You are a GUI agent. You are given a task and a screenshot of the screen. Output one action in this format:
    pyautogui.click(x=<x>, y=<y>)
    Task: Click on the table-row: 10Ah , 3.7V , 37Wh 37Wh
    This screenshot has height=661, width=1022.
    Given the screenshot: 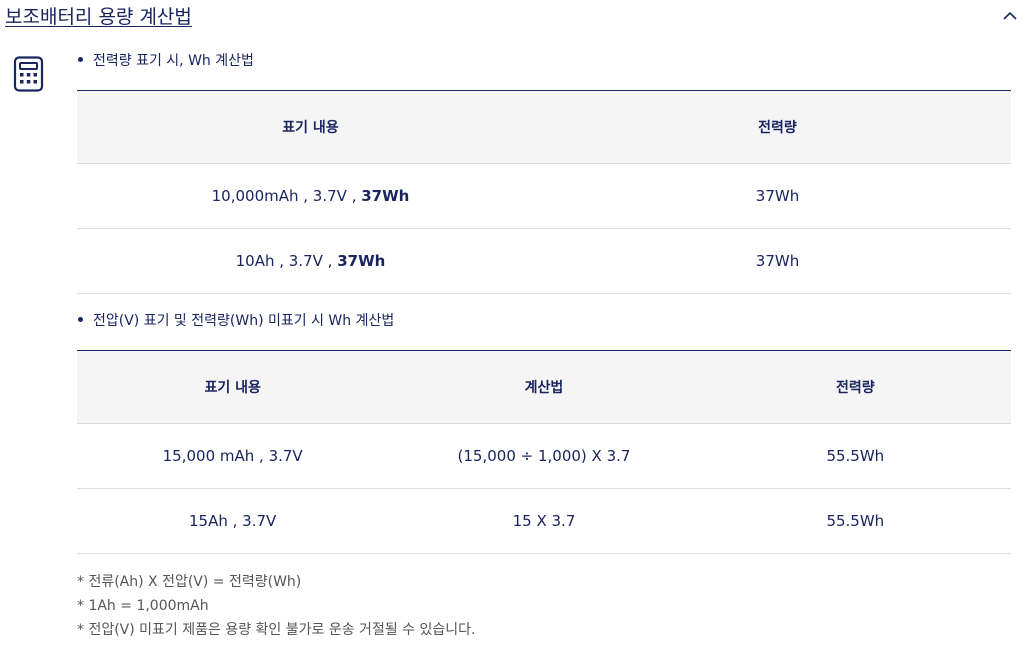 What is the action you would take?
    pyautogui.click(x=544, y=261)
    